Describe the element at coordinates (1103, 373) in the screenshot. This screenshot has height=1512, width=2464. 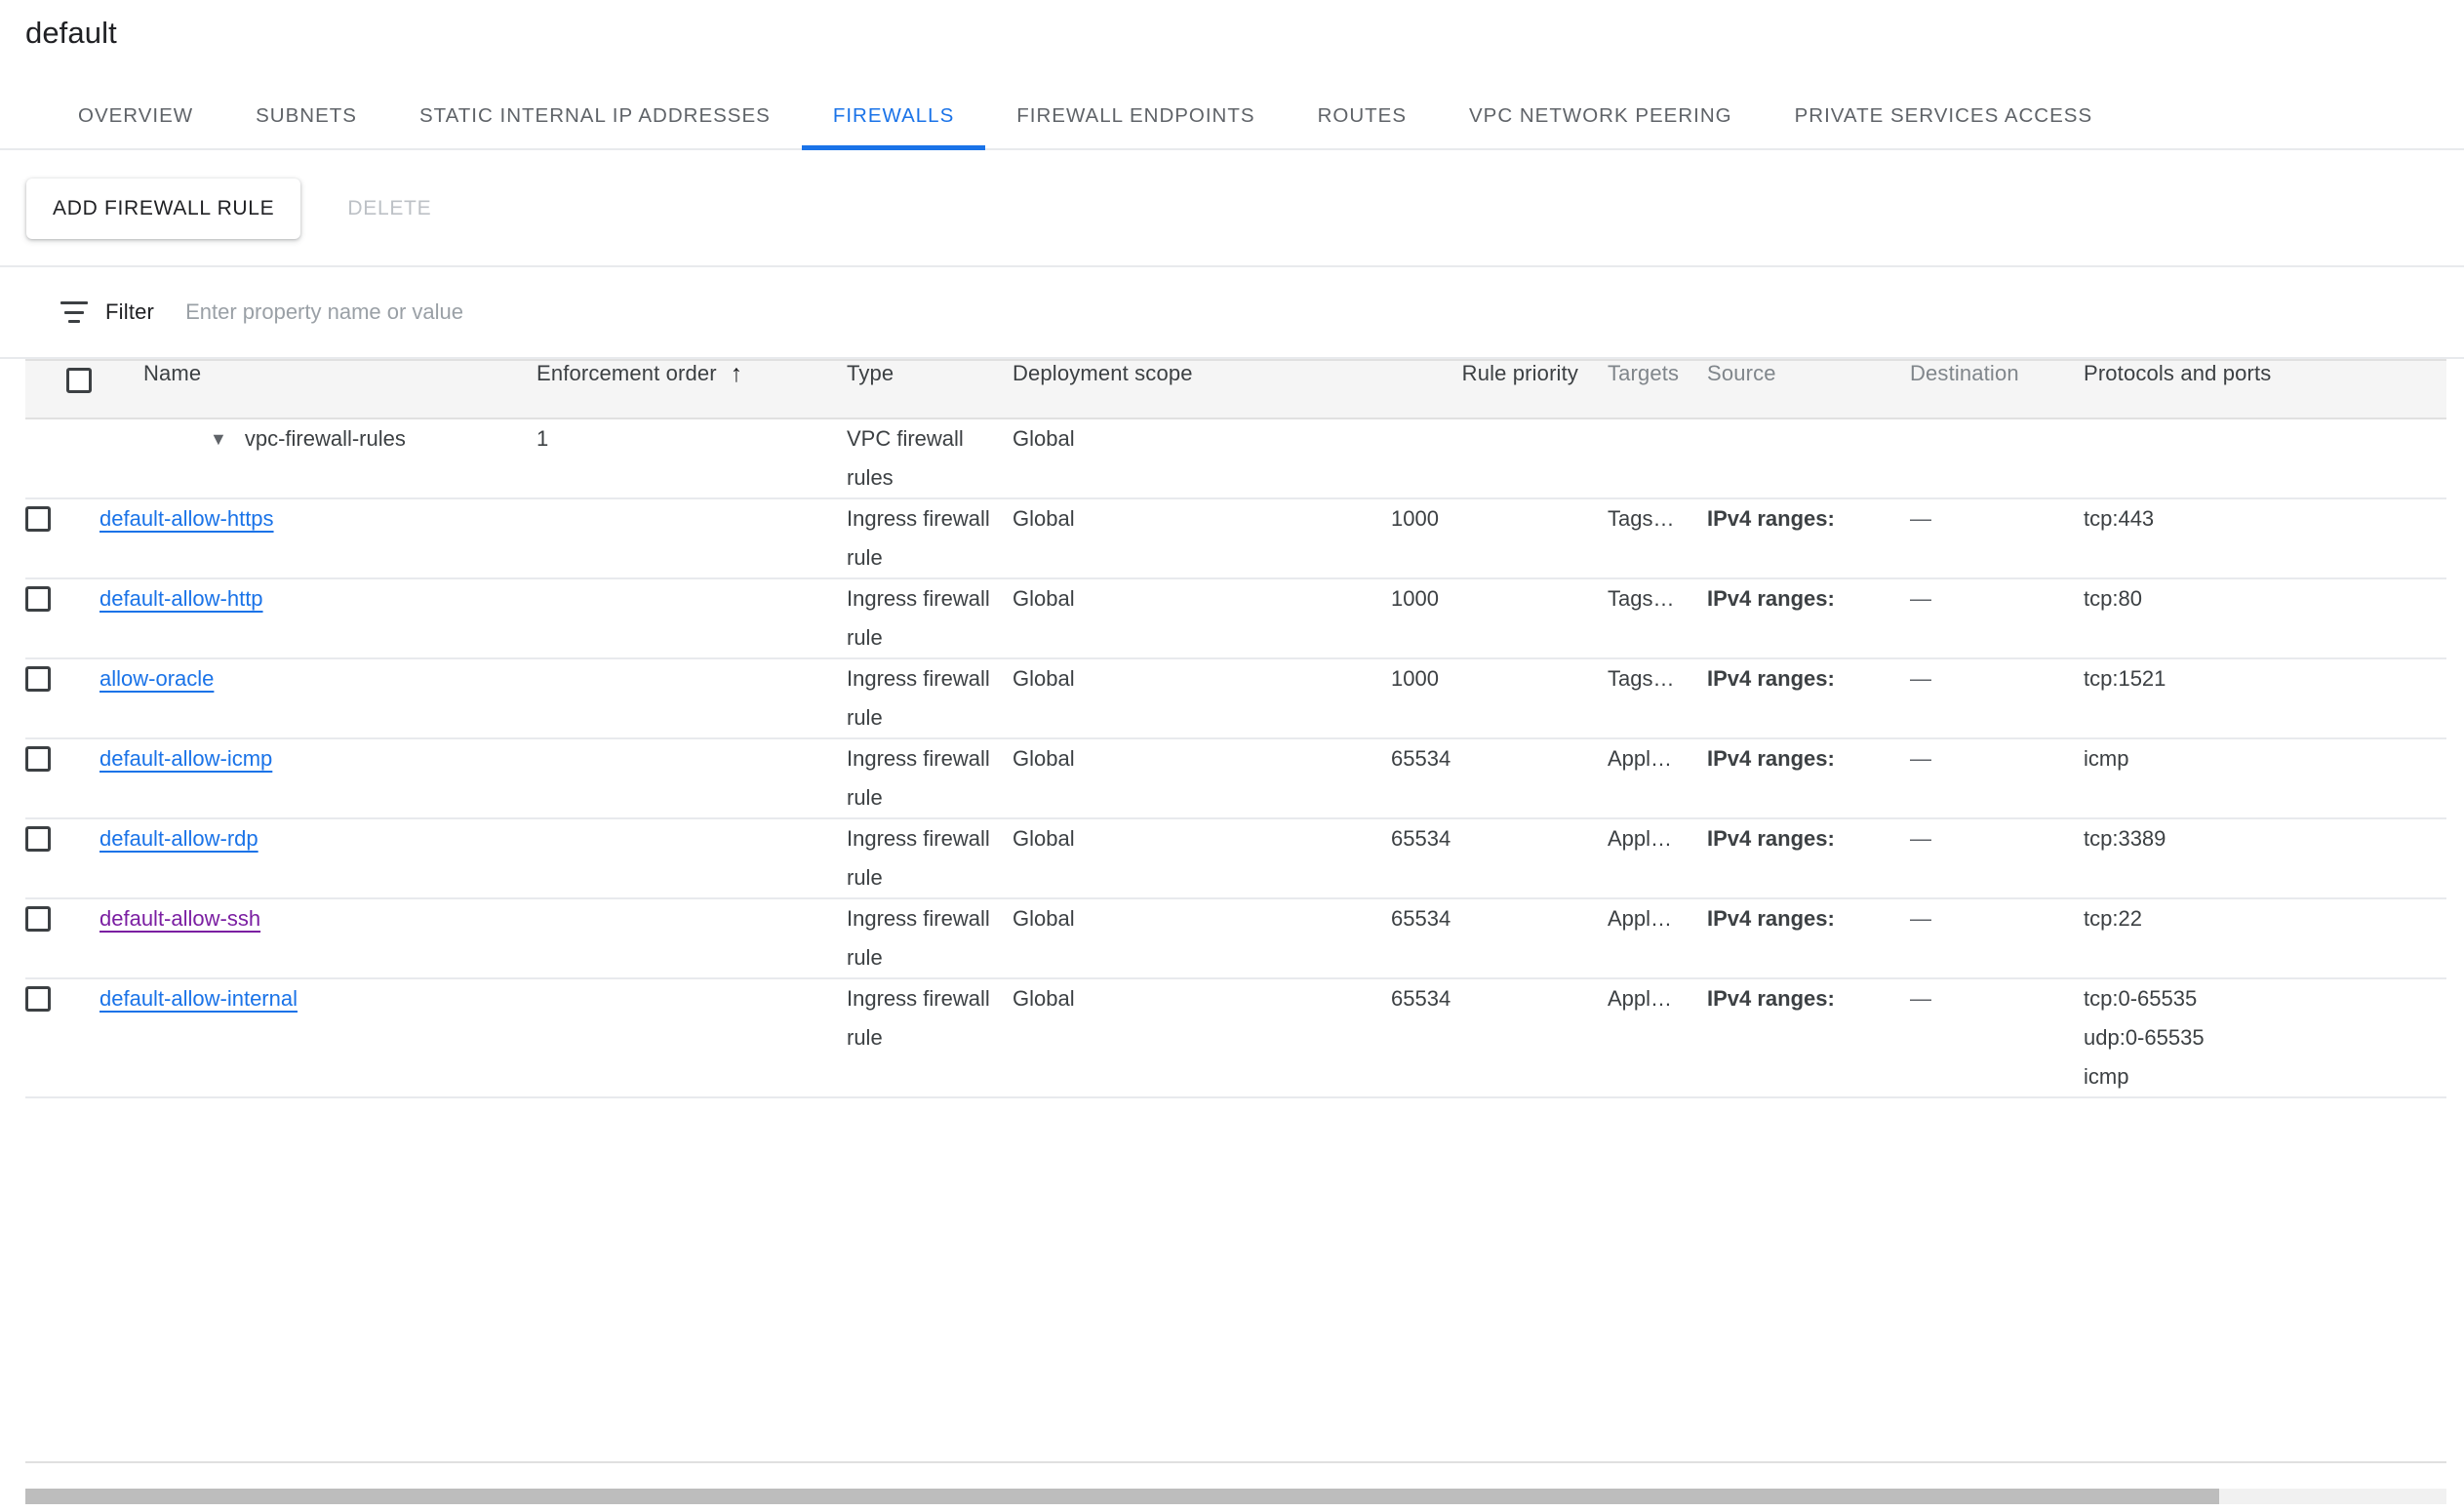
I see `column-header-deployment-scope-label: Deployment scope` at that location.